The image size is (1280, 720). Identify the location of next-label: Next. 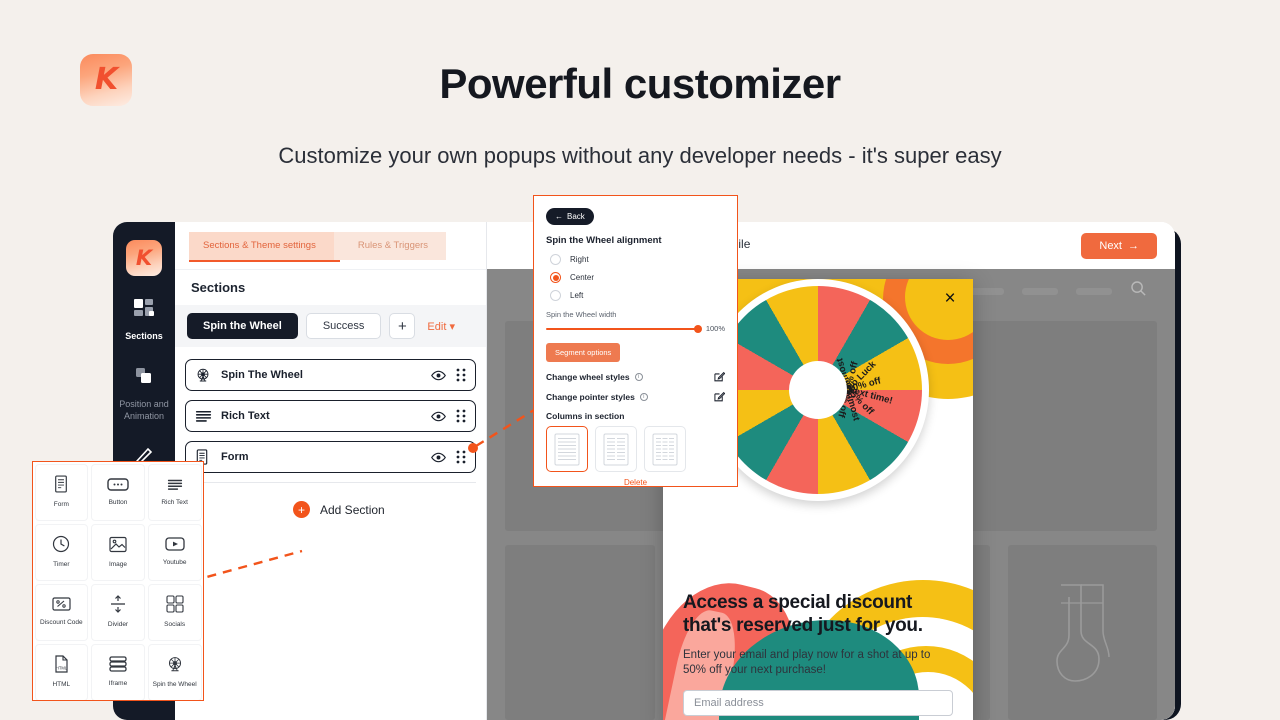
(1110, 245).